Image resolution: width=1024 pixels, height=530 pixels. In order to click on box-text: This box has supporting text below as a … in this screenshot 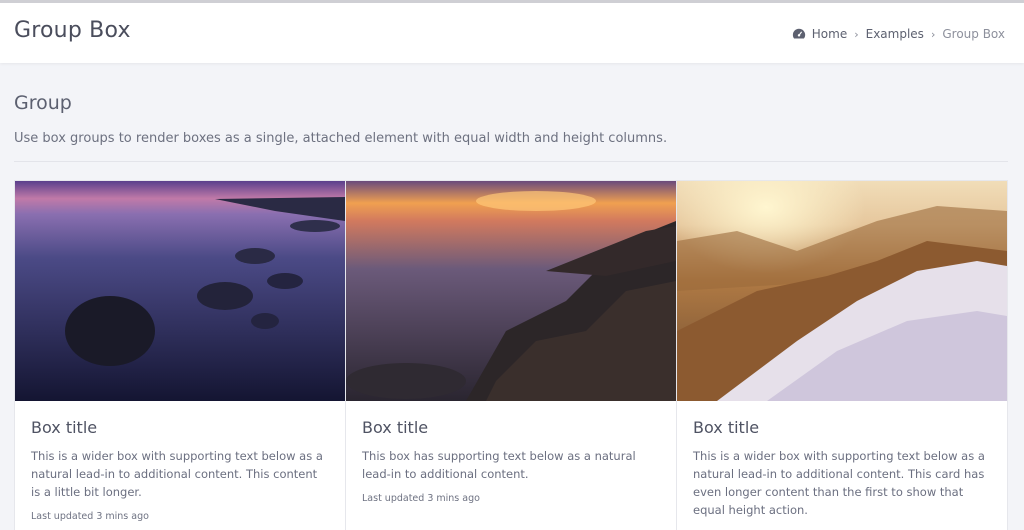, I will do `click(499, 465)`.